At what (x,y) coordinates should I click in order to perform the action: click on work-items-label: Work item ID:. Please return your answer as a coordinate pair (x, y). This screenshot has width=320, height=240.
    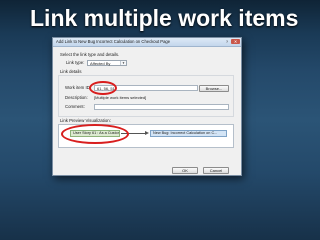
    Looking at the image, I should click on (78, 87).